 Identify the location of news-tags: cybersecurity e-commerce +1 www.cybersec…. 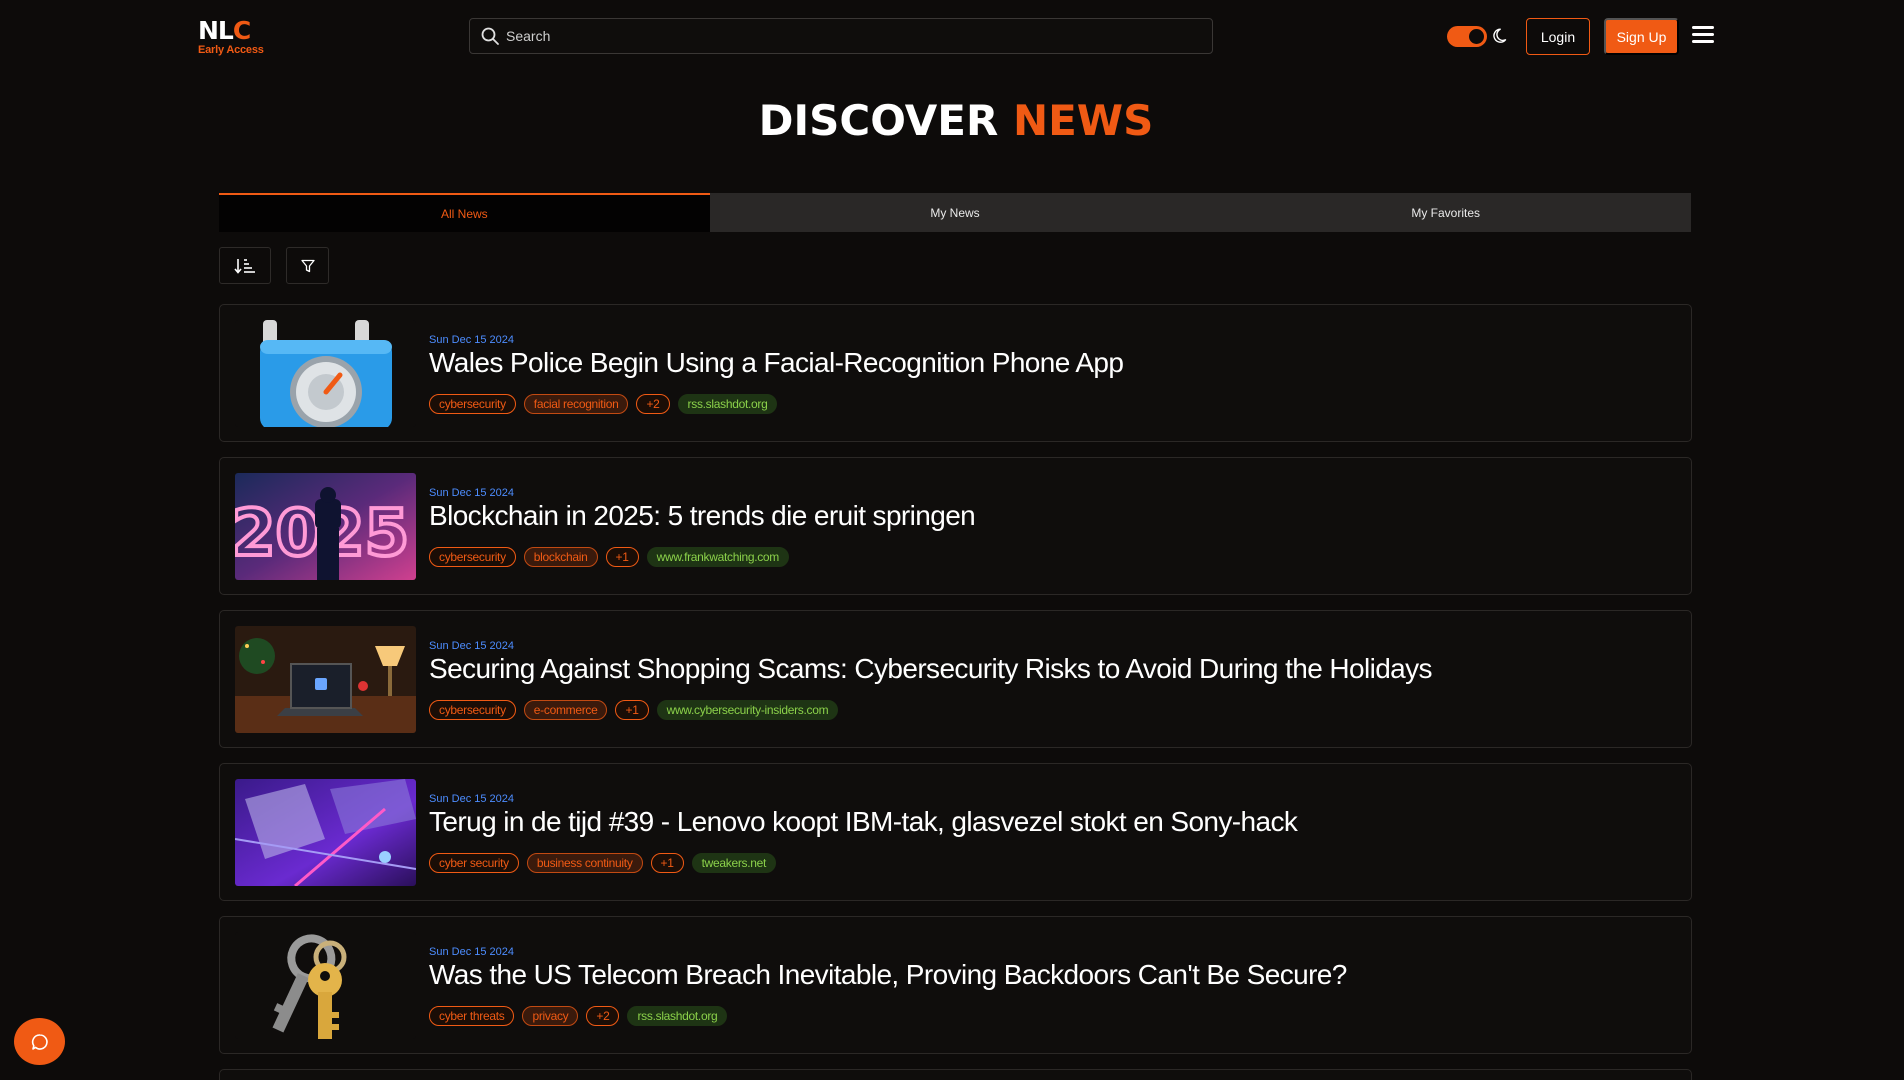
(634, 710).